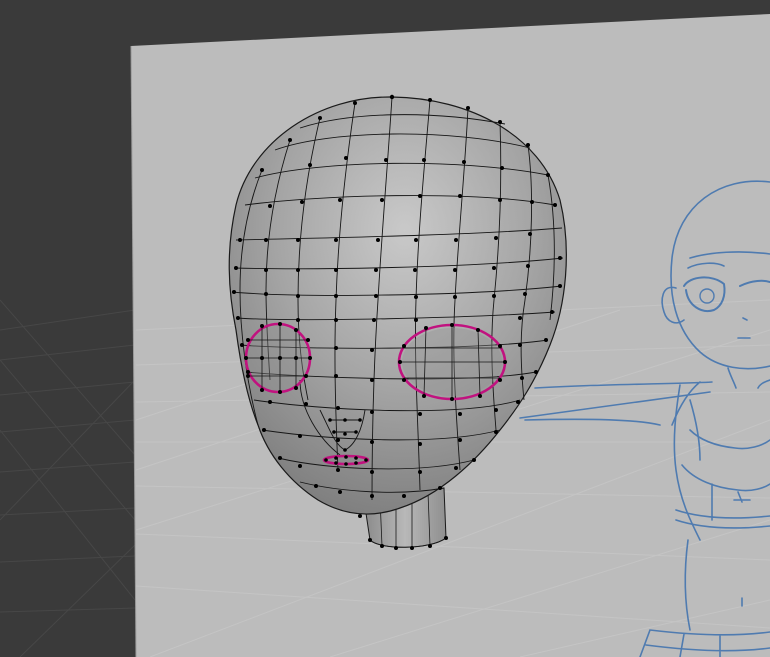 The image size is (770, 657). What do you see at coordinates (68, 478) in the screenshot?
I see `floor-grid` at bounding box center [68, 478].